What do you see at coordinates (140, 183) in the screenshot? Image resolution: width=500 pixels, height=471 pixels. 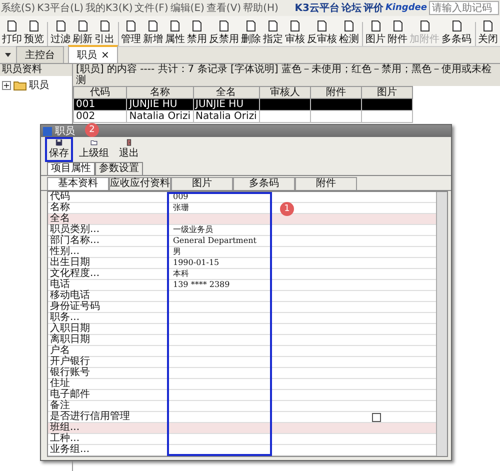 I see `tab: 应收应付资料` at bounding box center [140, 183].